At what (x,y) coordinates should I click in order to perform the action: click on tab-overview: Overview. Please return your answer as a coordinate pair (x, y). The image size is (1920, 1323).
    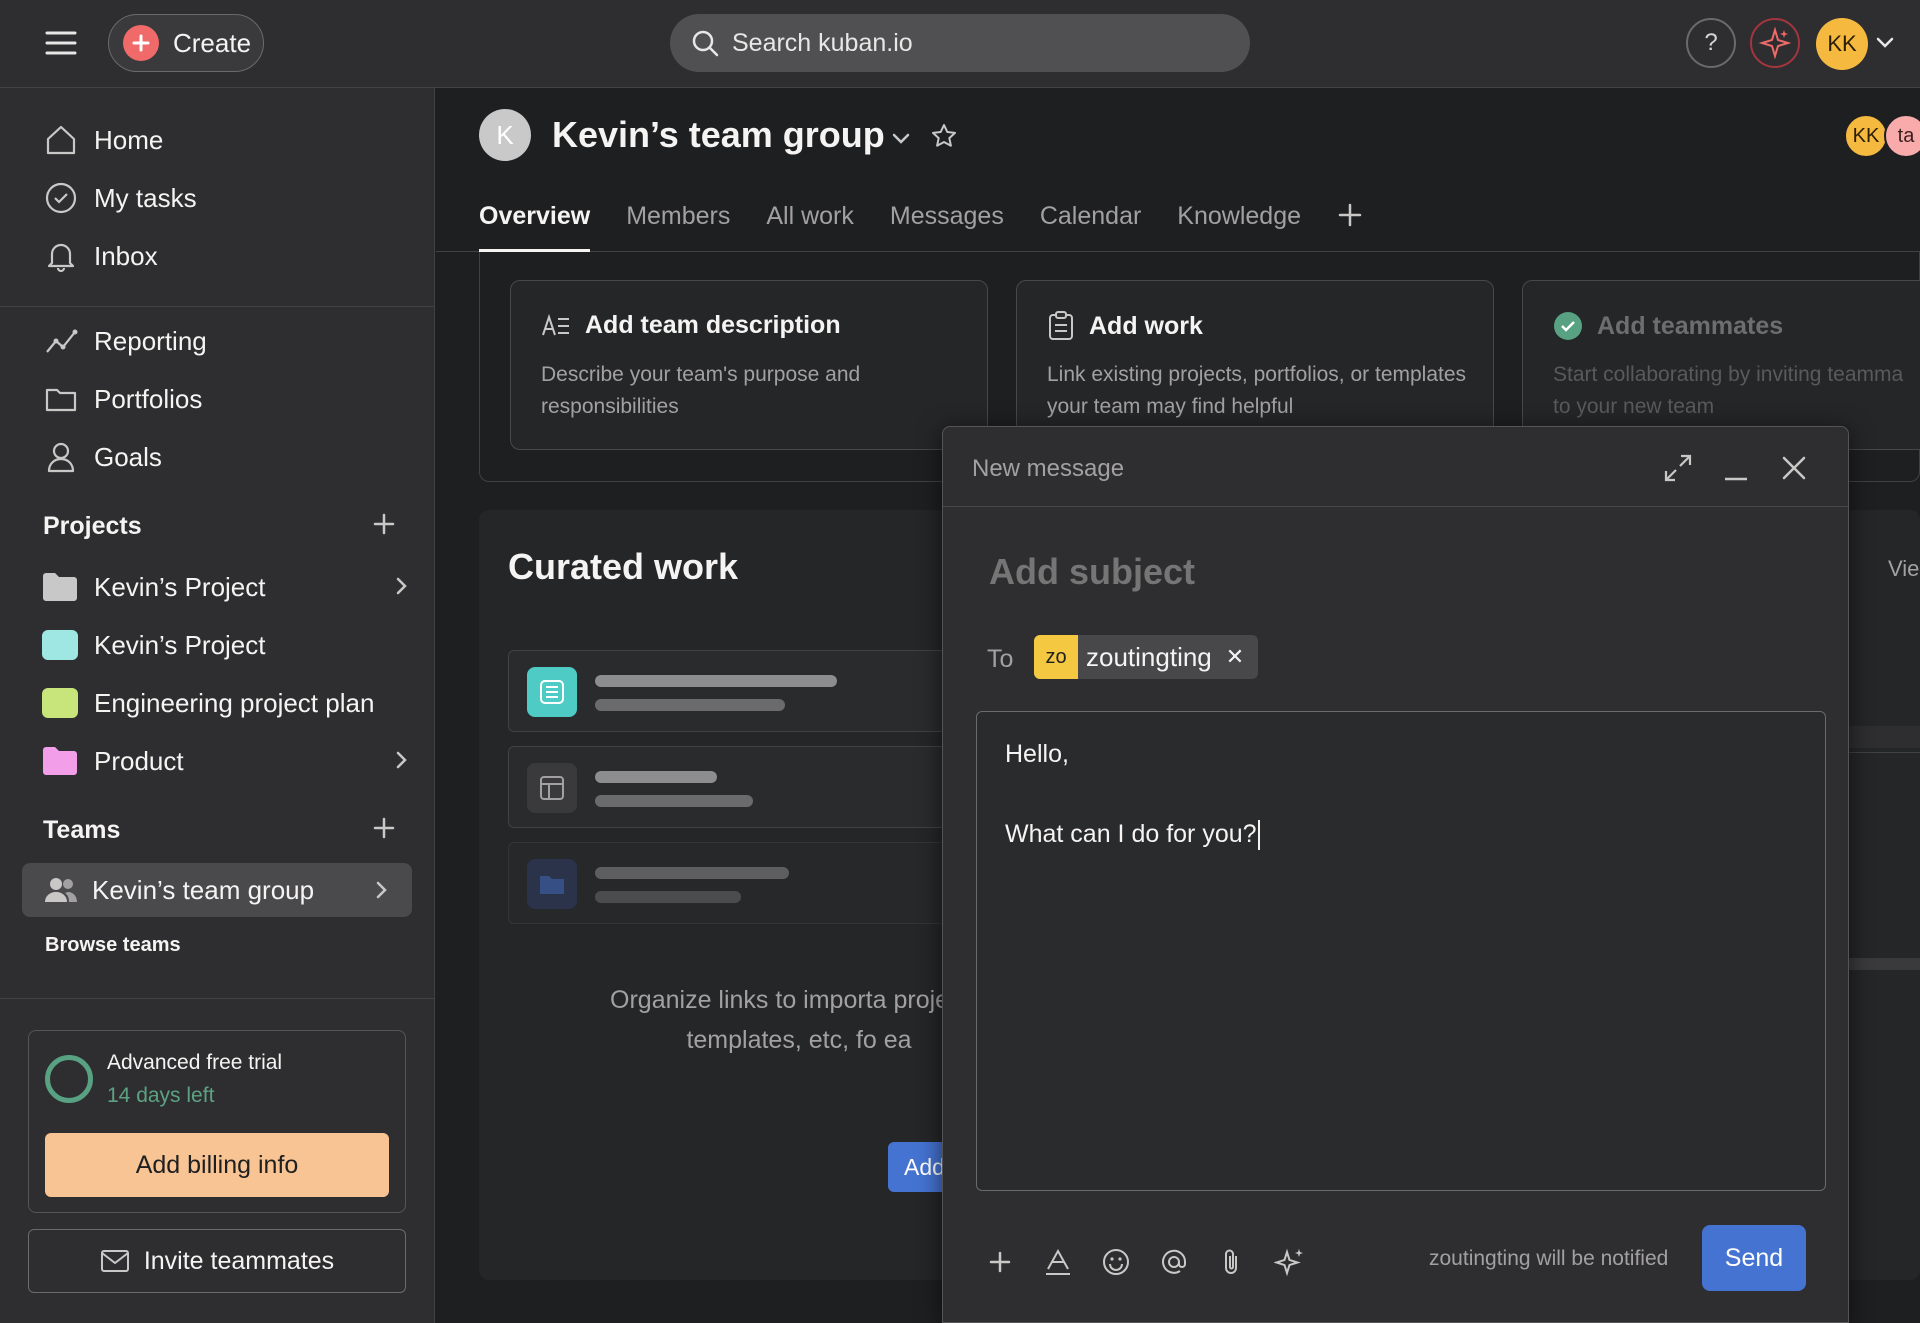
    Looking at the image, I should click on (535, 225).